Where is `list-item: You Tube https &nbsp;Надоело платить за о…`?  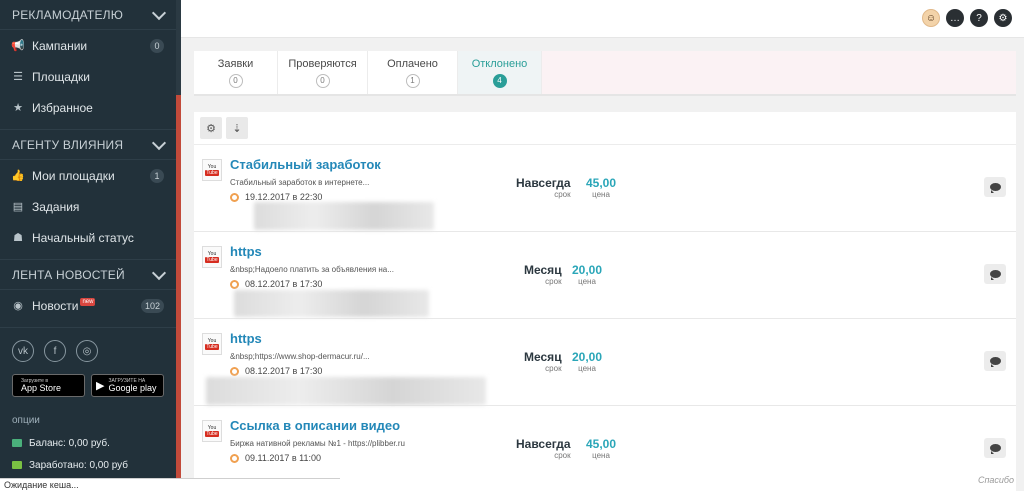 list-item: You Tube https &nbsp;Надоело платить за о… is located at coordinates (605, 275).